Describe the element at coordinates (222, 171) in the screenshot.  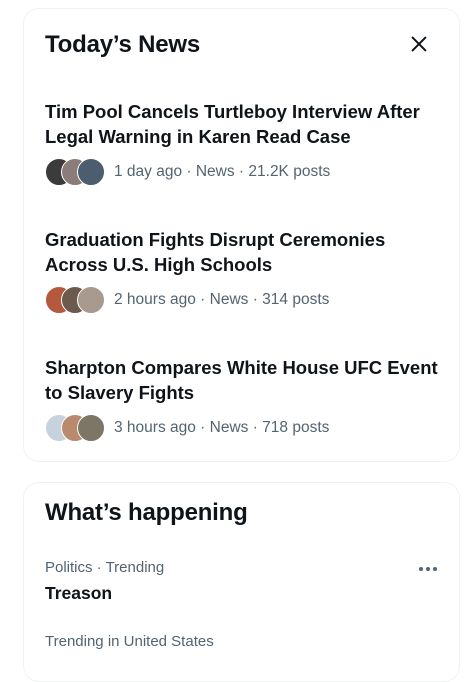
I see `news-story-meta: 1 day ago · News · 21.2K posts` at that location.